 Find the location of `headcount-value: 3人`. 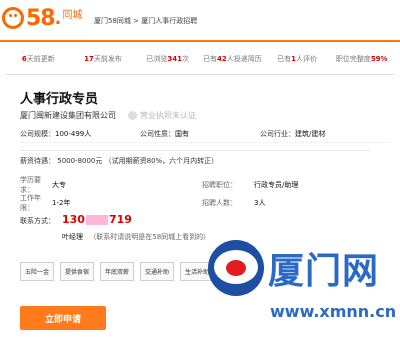

headcount-value: 3人 is located at coordinates (260, 203).